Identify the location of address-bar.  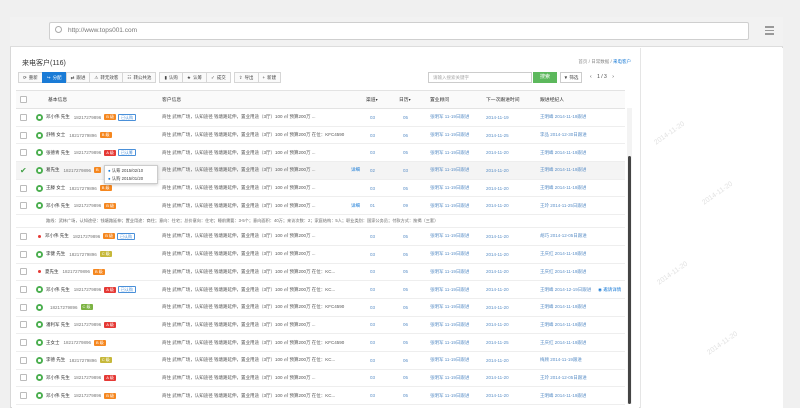
(399, 31).